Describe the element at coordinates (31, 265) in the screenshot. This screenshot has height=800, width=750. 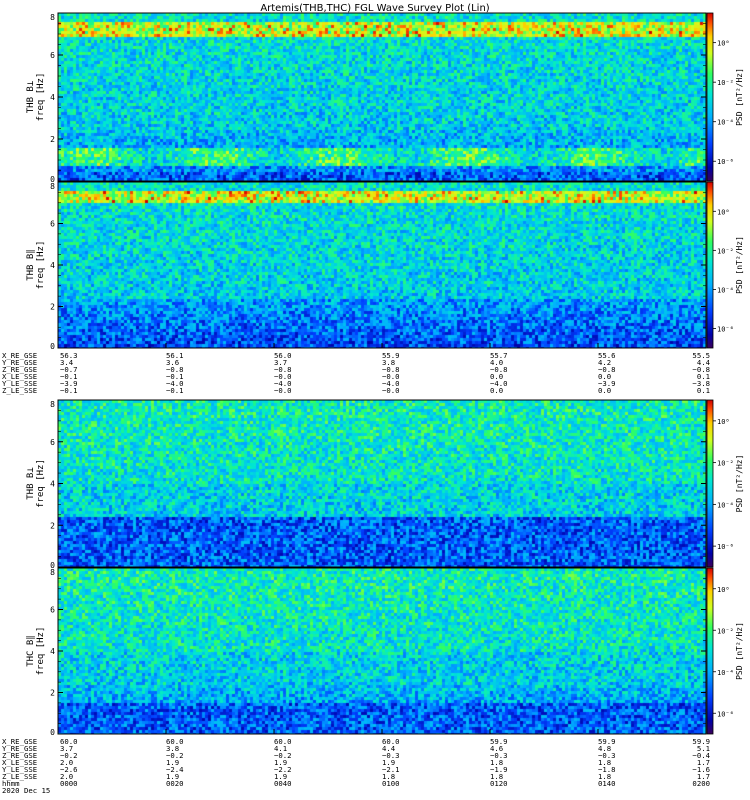
I see `panel-ylabel-top: THB B∥` at that location.